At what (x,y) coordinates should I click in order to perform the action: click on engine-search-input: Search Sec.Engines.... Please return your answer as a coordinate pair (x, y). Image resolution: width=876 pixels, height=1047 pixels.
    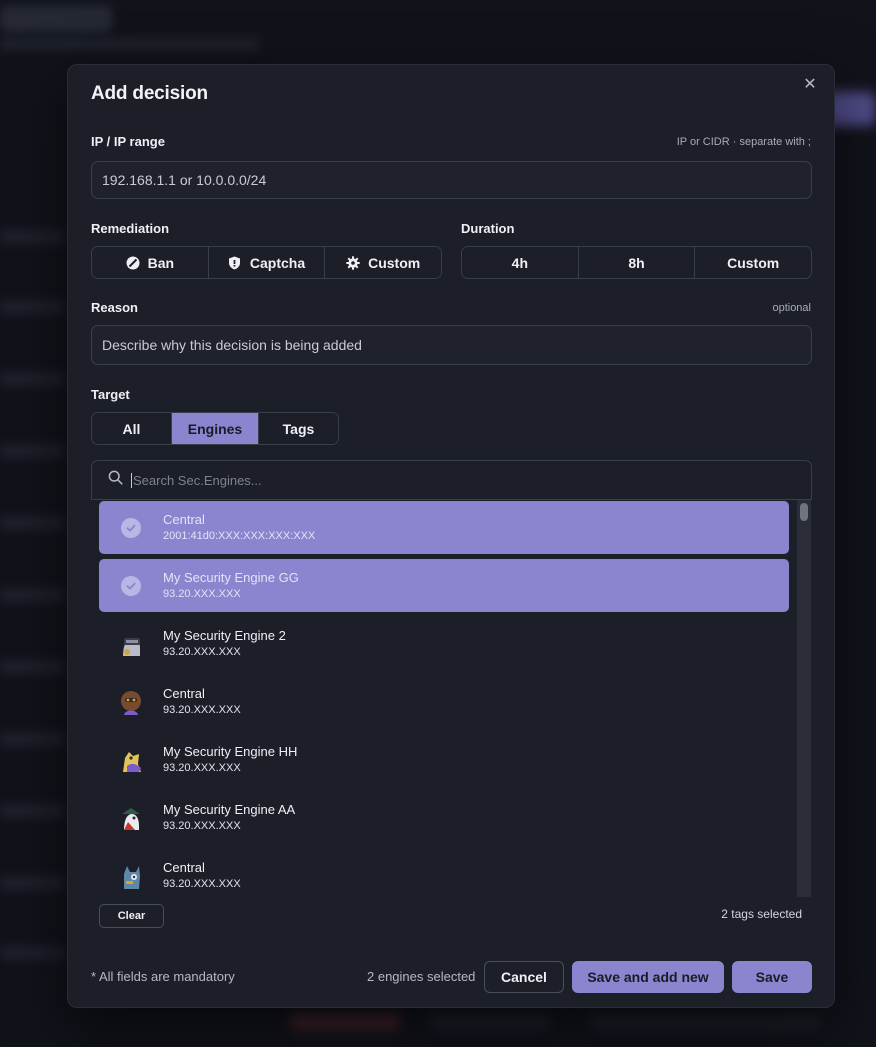
    Looking at the image, I should click on (451, 480).